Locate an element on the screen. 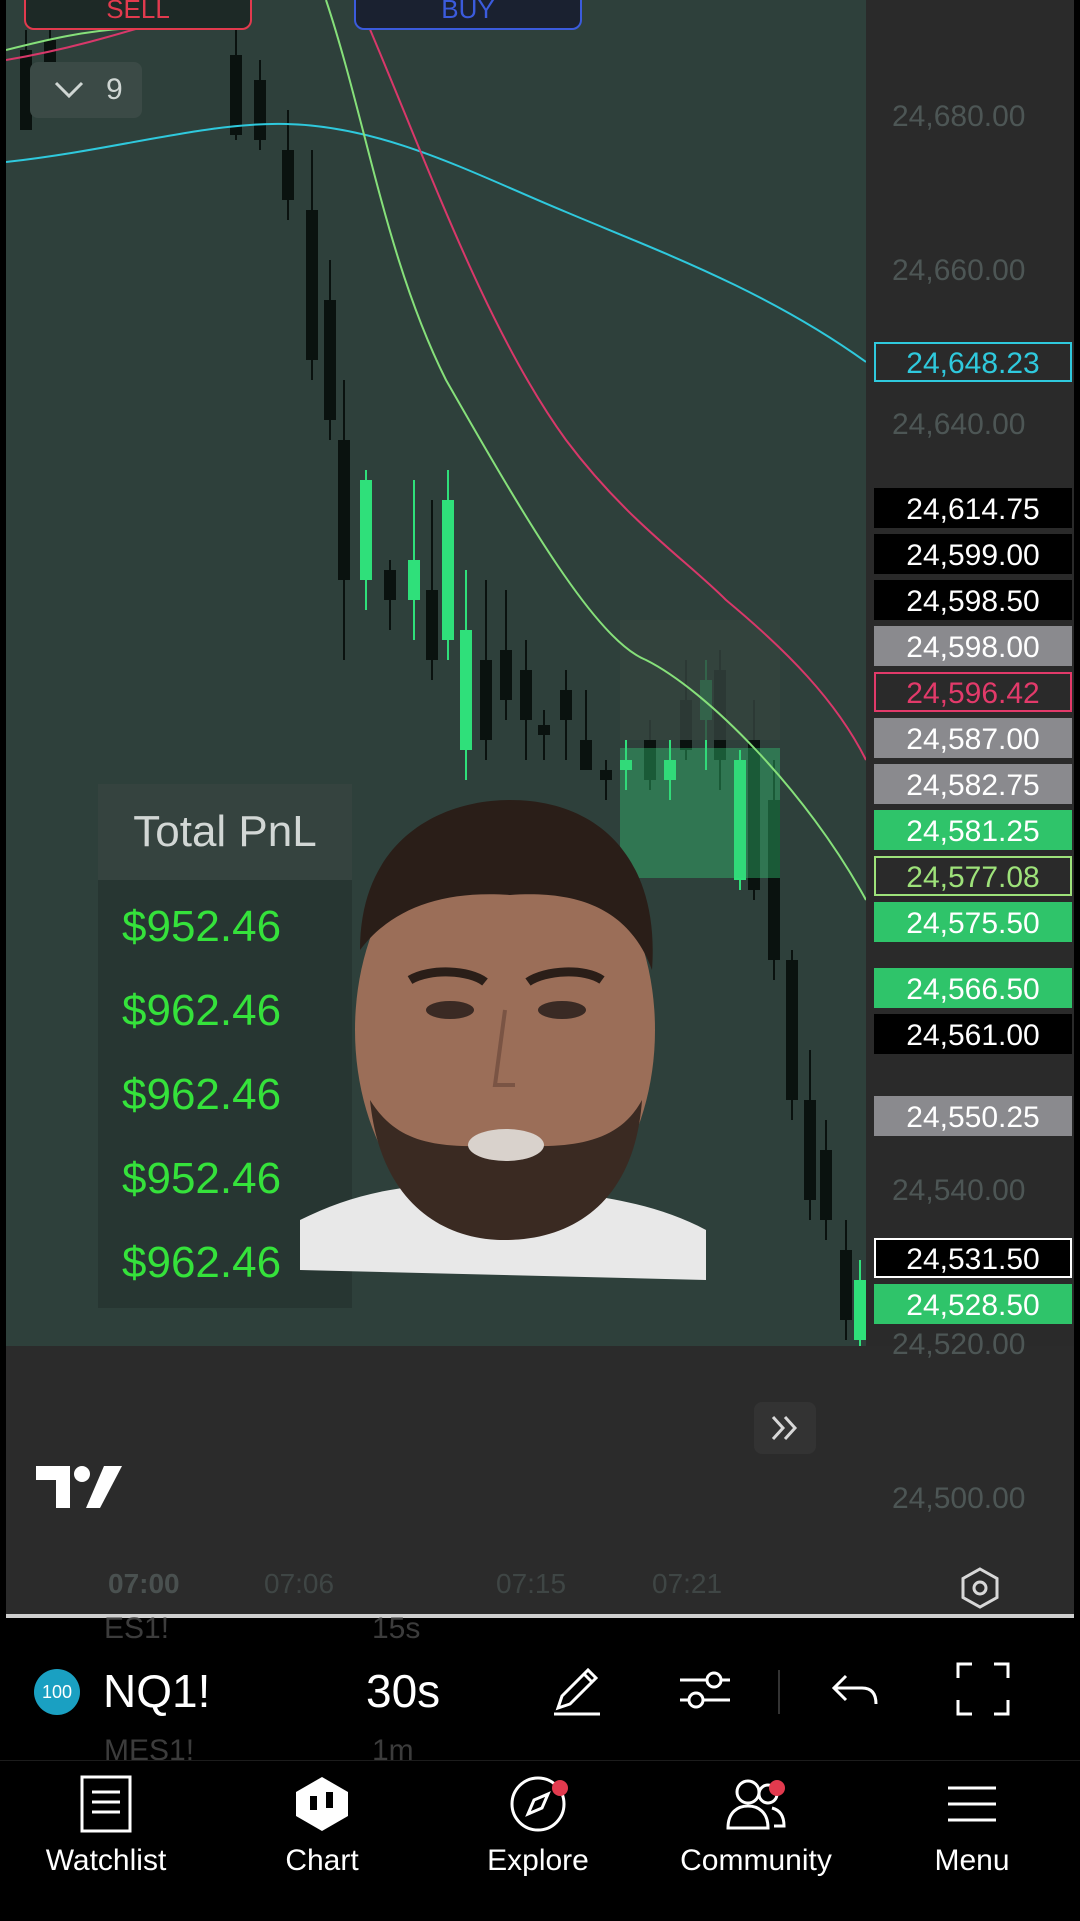 The height and width of the screenshot is (1921, 1080). price-tag: 24,582.75 is located at coordinates (973, 784).